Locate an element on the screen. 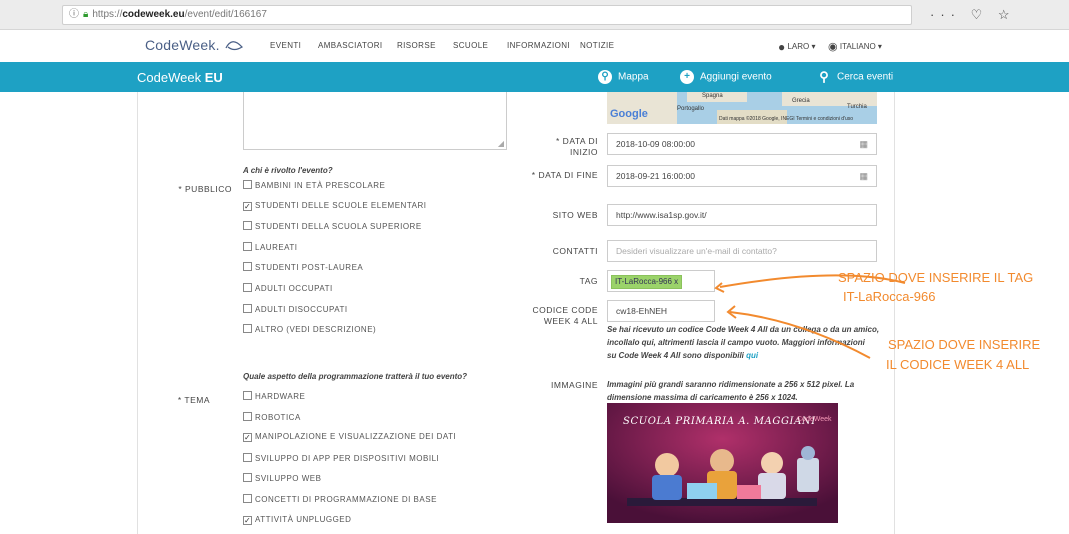 The width and height of the screenshot is (1069, 534). tag-annotation-line2: IT-LaRocca-966 is located at coordinates (889, 296).